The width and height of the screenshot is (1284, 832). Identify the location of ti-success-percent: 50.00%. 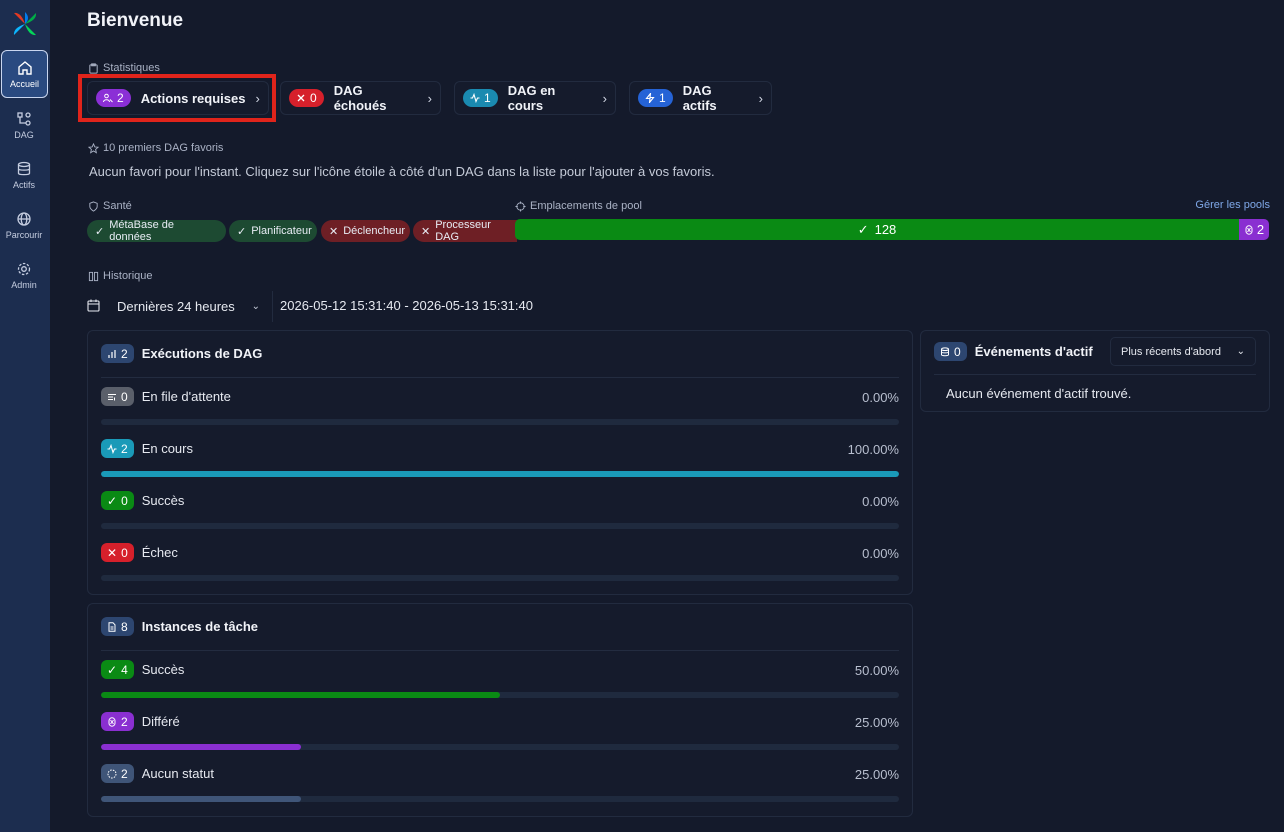
(876, 670).